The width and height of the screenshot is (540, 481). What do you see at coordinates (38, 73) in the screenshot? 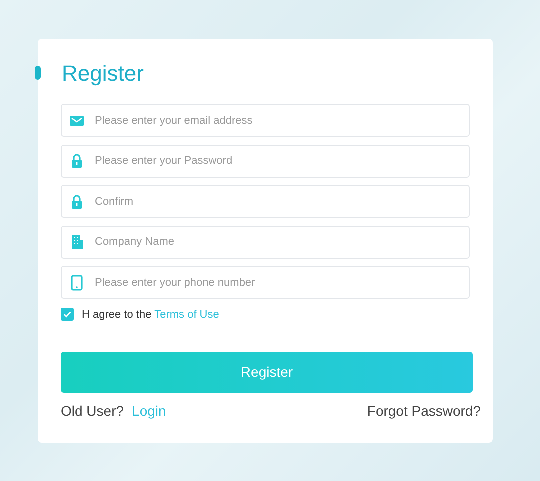
I see `accent-mark` at bounding box center [38, 73].